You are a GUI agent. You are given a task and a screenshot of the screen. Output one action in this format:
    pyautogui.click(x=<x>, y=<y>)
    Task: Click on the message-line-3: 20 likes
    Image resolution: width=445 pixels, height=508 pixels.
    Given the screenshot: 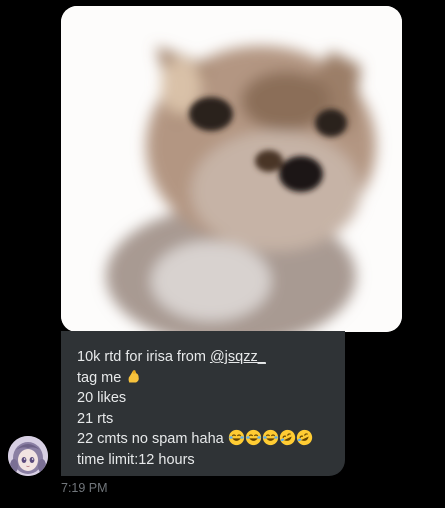 What is the action you would take?
    pyautogui.click(x=102, y=398)
    